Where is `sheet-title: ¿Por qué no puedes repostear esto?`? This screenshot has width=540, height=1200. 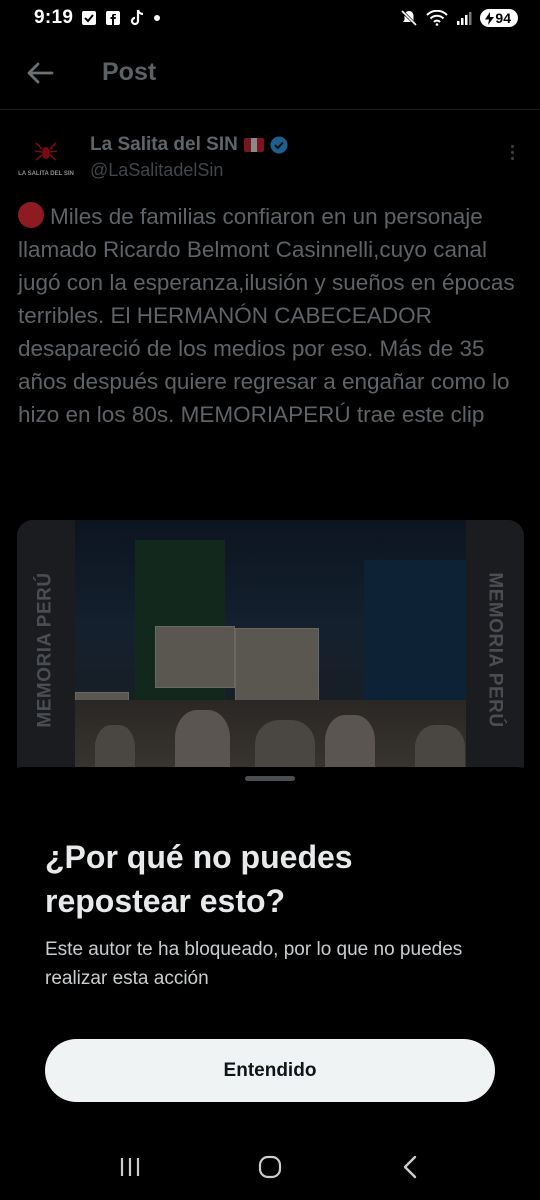 sheet-title: ¿Por qué no puedes repostear esto? is located at coordinates (199, 879).